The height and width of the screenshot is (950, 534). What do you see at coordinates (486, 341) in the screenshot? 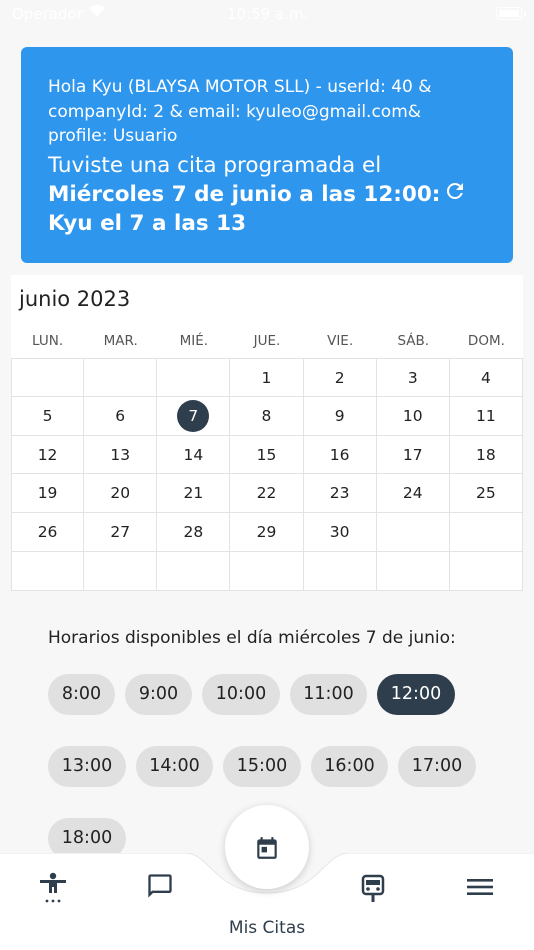
I see `weekday-label: DOM.` at bounding box center [486, 341].